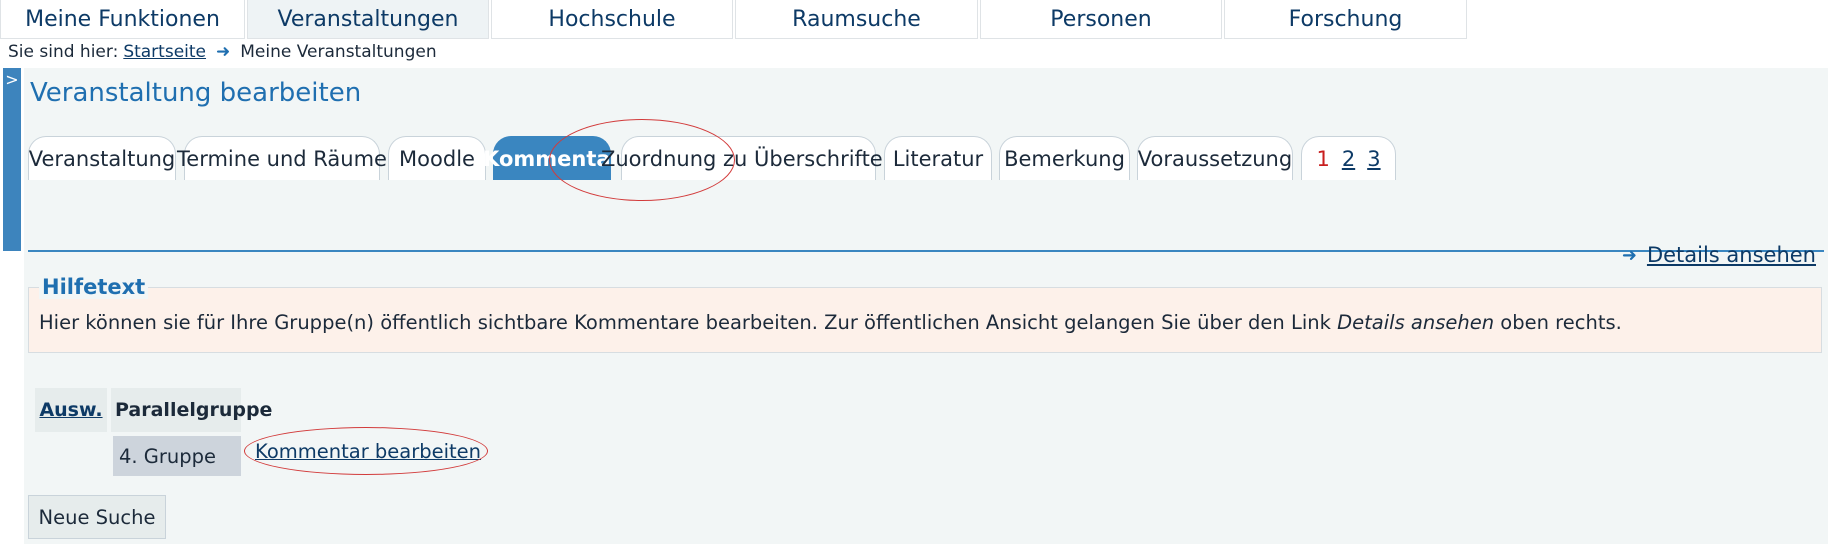 The height and width of the screenshot is (544, 1828). I want to click on tab-voraussetzung: Voraussetzung, so click(1215, 158).